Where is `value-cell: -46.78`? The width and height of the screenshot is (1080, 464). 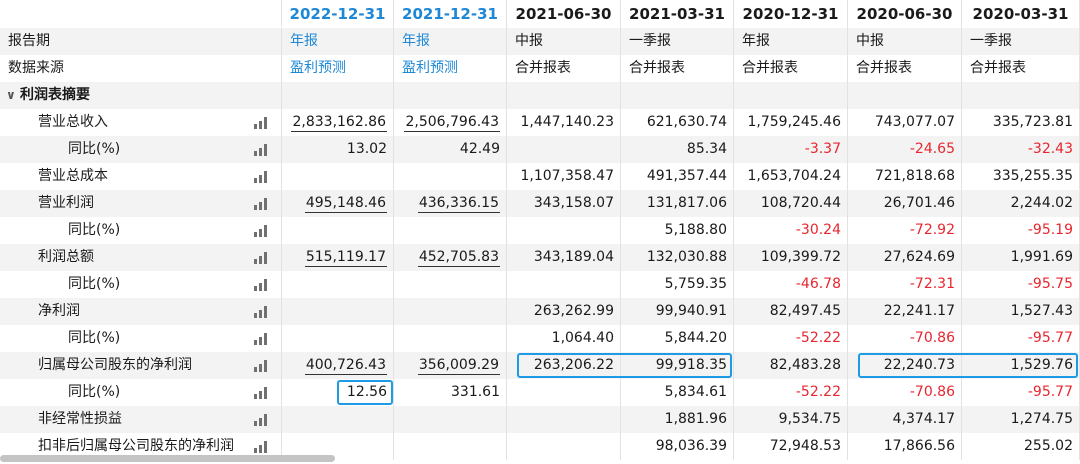
value-cell: -46.78 is located at coordinates (791, 284).